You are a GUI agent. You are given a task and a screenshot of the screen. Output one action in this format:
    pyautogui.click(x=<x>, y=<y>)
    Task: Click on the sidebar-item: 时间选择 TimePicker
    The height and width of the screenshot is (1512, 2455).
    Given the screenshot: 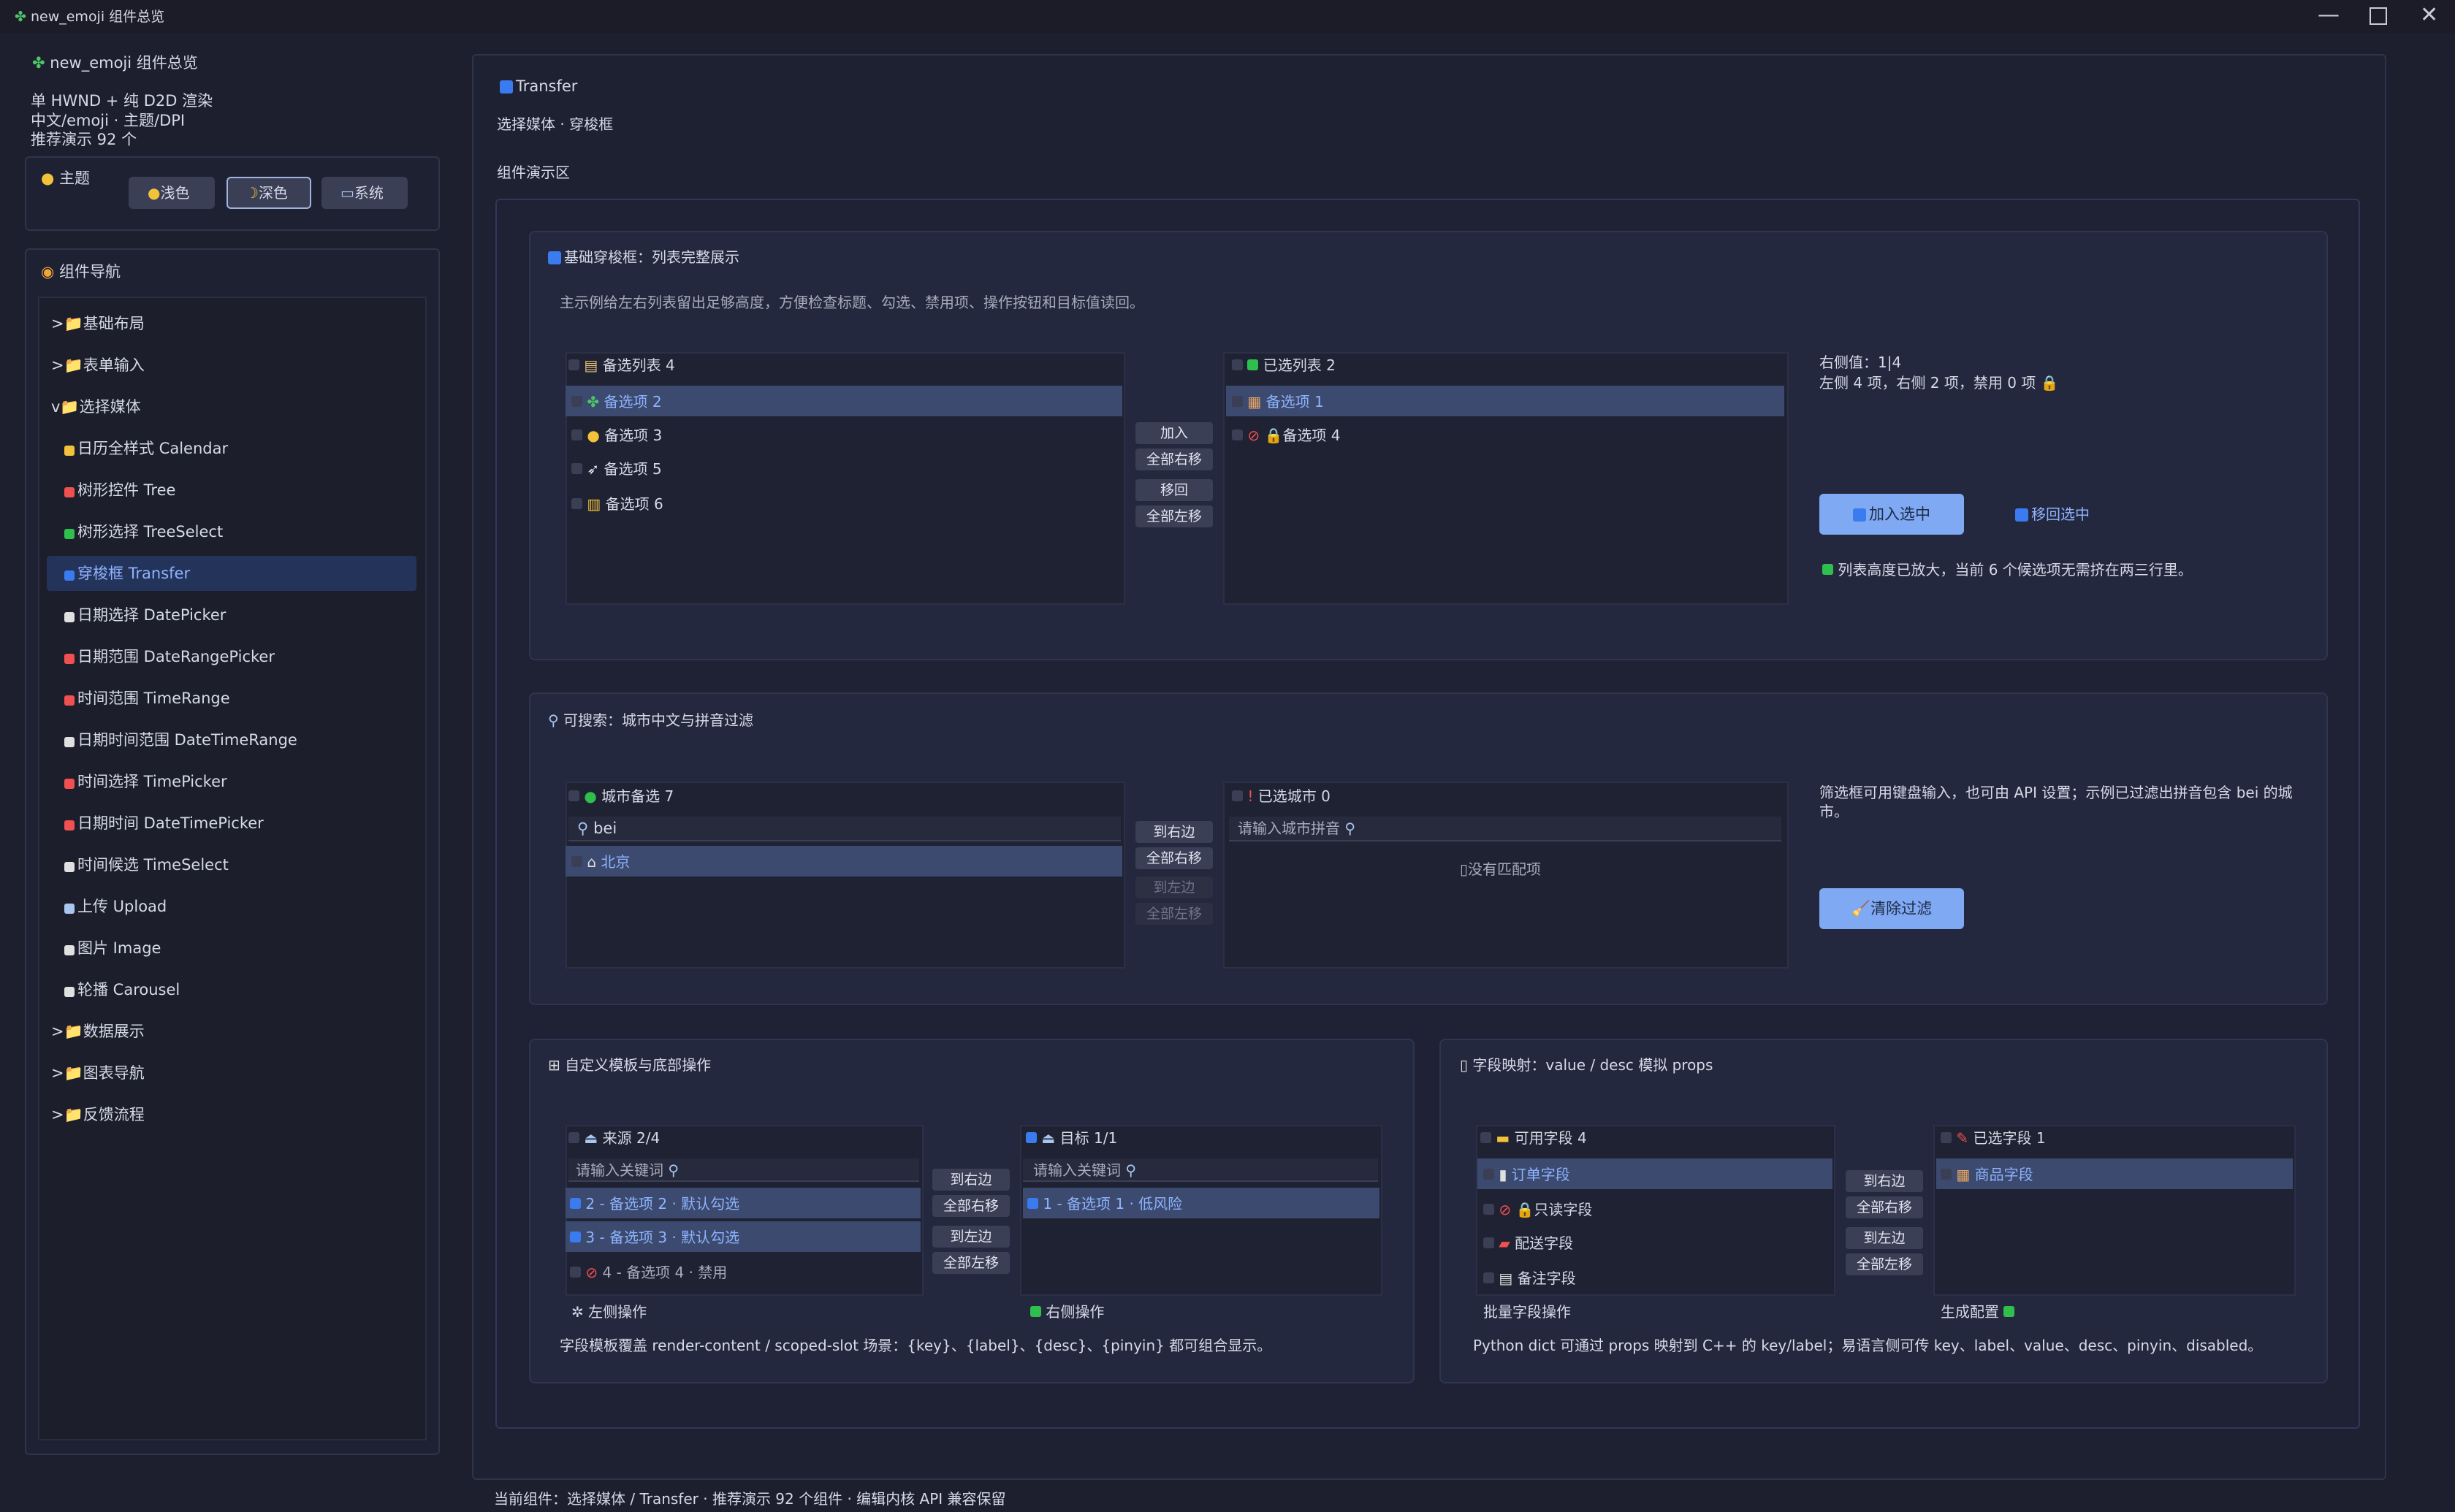 What is the action you would take?
    pyautogui.click(x=145, y=782)
    